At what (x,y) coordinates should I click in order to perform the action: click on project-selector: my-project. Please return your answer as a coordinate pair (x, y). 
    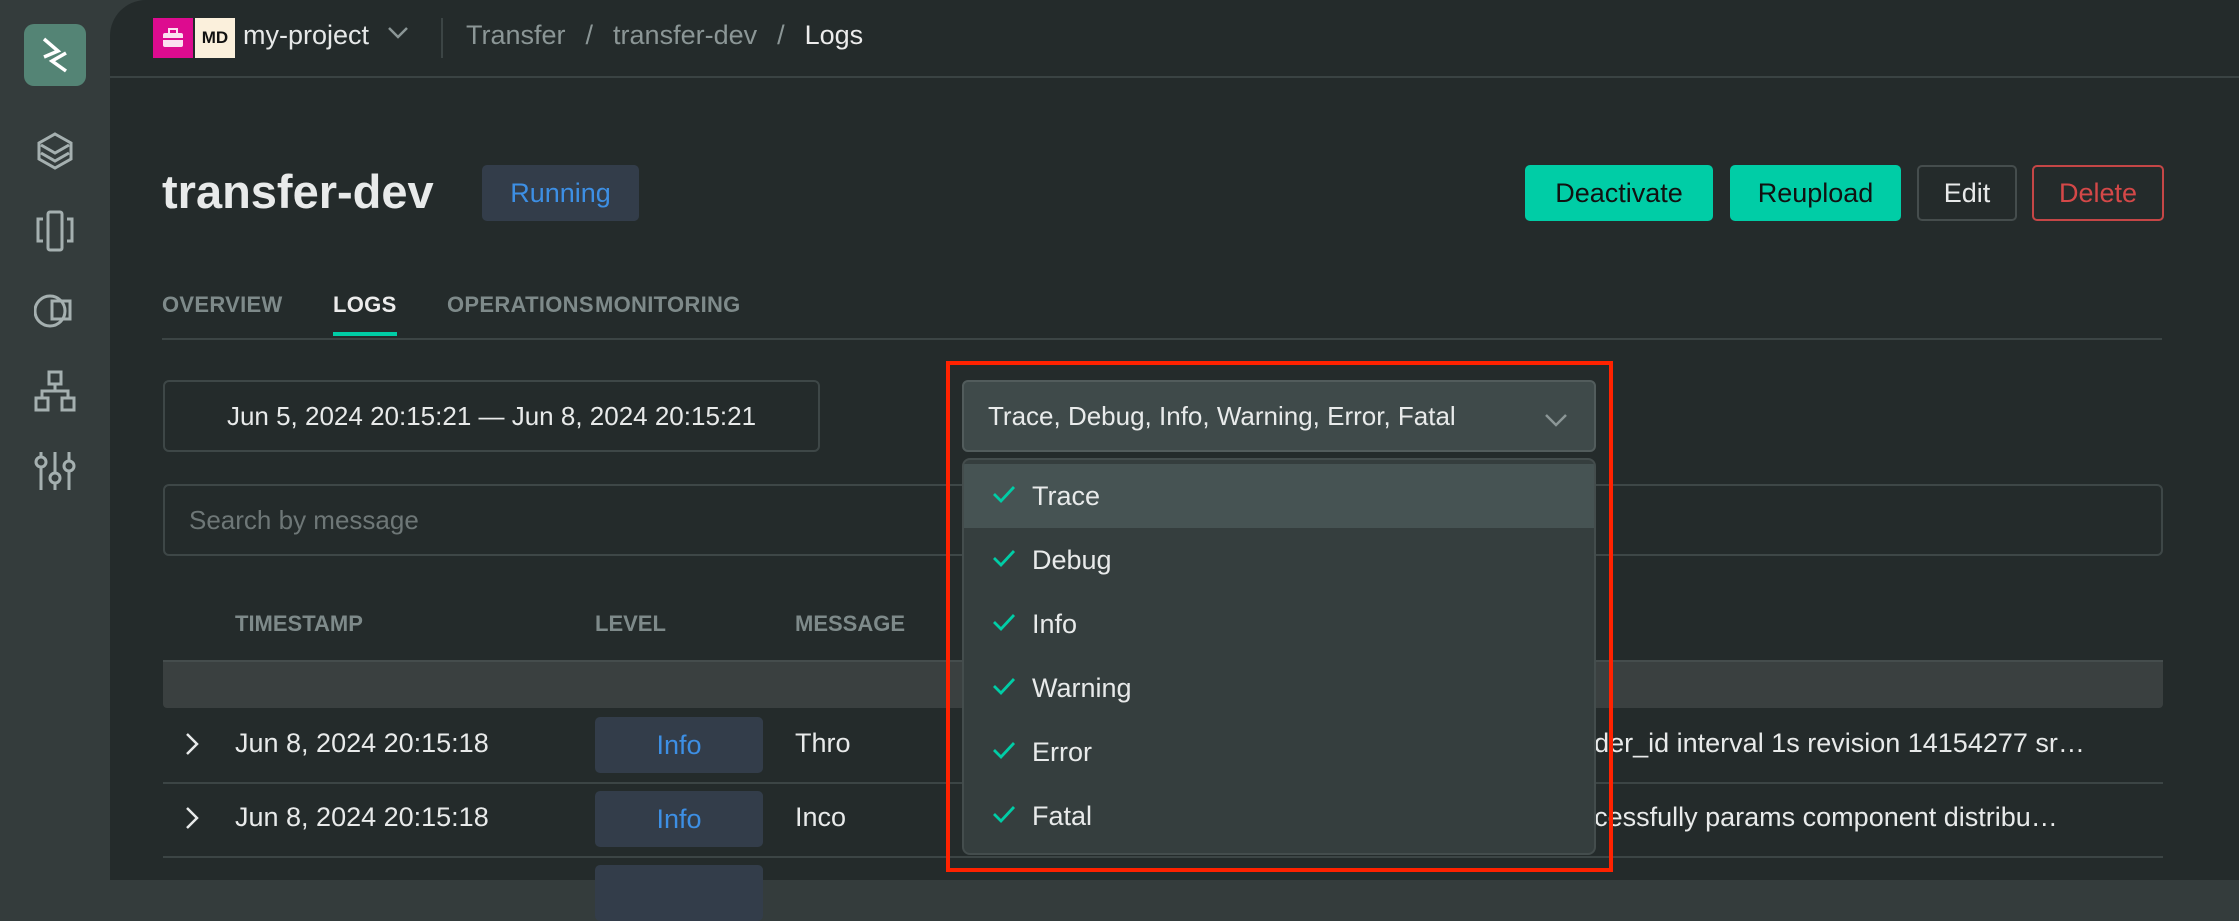
    Looking at the image, I should click on (306, 35).